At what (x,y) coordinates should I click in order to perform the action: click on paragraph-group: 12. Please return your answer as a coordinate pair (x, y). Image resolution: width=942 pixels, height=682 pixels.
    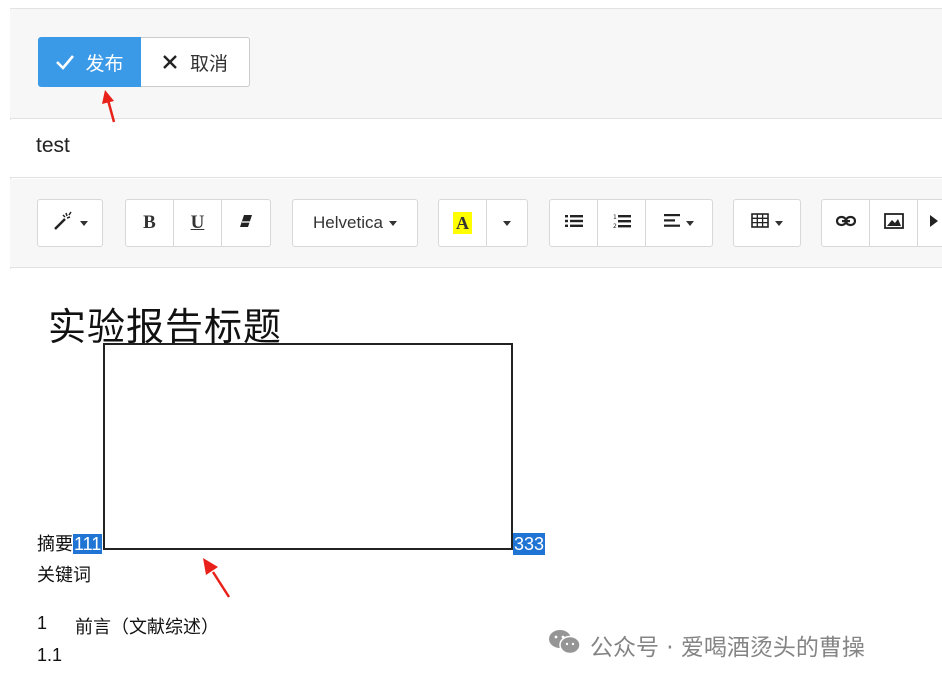
    Looking at the image, I should click on (631, 223).